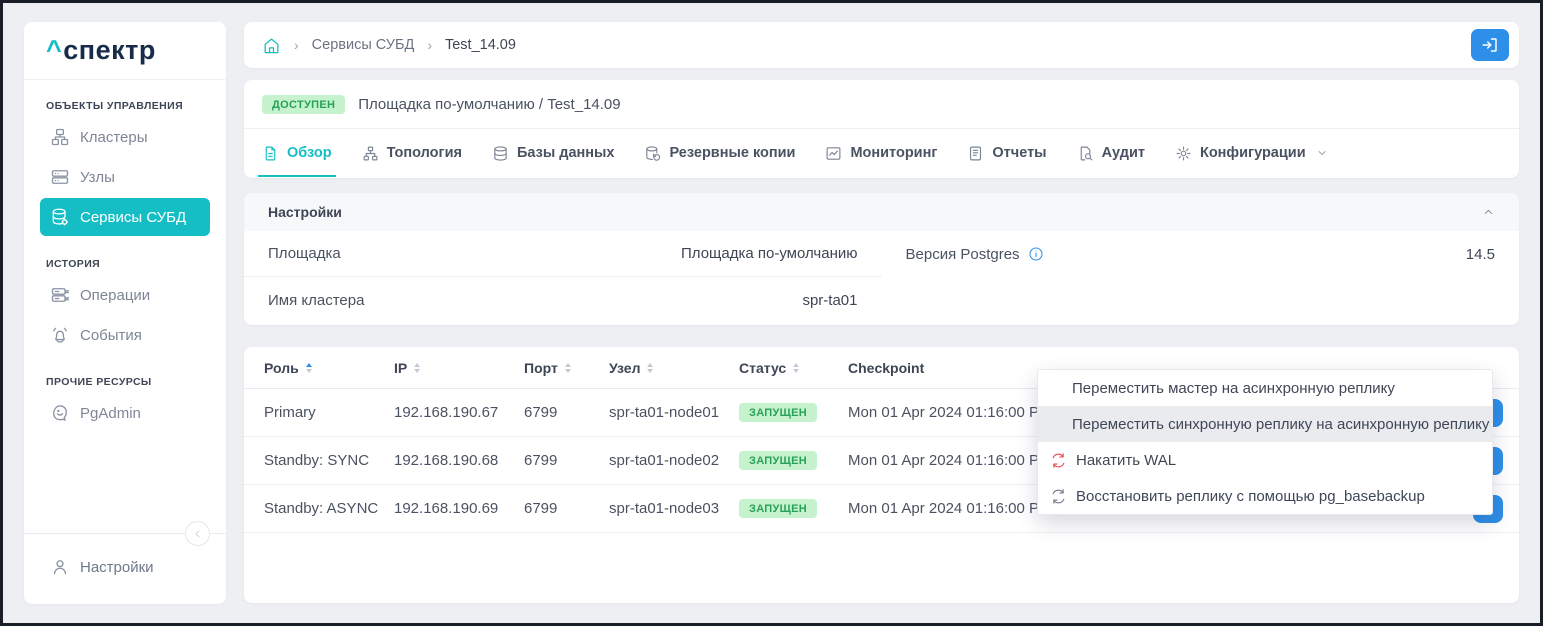  I want to click on tab-configurations: Конфигурации, so click(1251, 153).